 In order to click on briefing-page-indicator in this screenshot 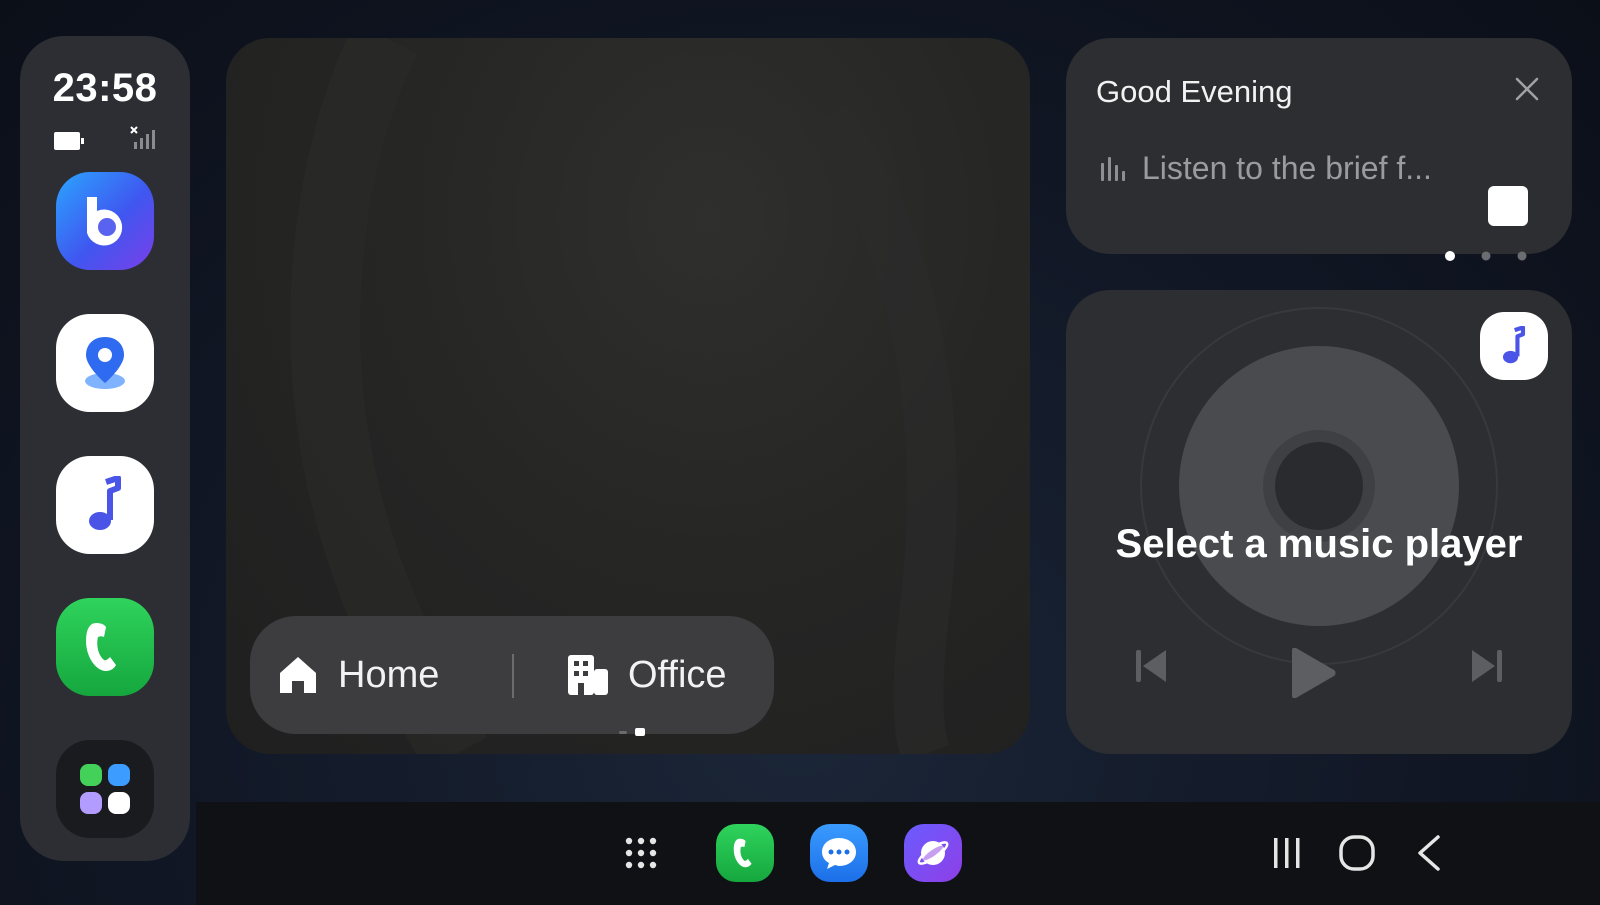, I will do `click(1486, 256)`.